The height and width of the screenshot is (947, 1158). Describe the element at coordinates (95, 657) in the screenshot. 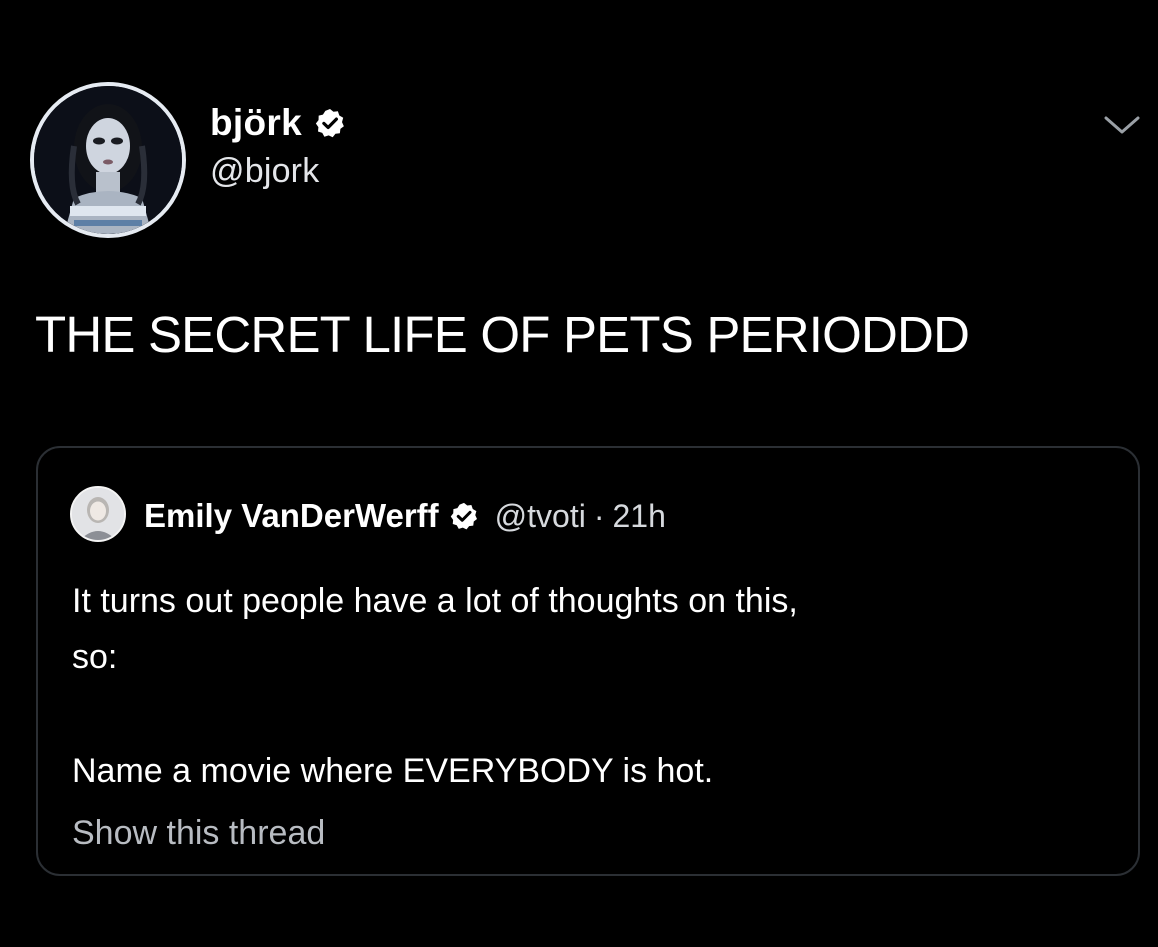

I see `quoted-tweet-text-line: so:` at that location.